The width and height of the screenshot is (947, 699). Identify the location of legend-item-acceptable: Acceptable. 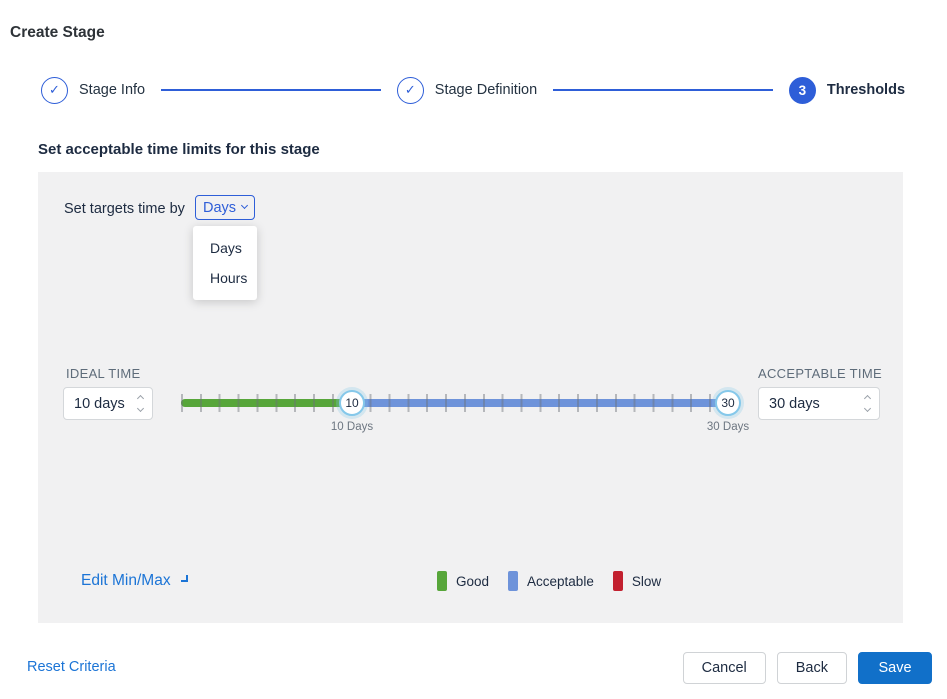
(551, 581).